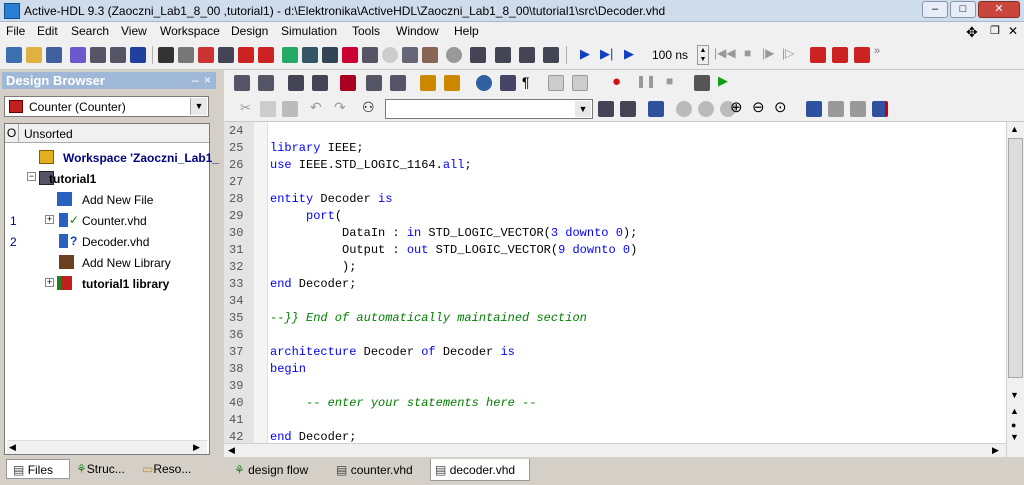 This screenshot has height=485, width=1024. Describe the element at coordinates (646, 81) in the screenshot. I see `pause-icon: ❚❚` at that location.